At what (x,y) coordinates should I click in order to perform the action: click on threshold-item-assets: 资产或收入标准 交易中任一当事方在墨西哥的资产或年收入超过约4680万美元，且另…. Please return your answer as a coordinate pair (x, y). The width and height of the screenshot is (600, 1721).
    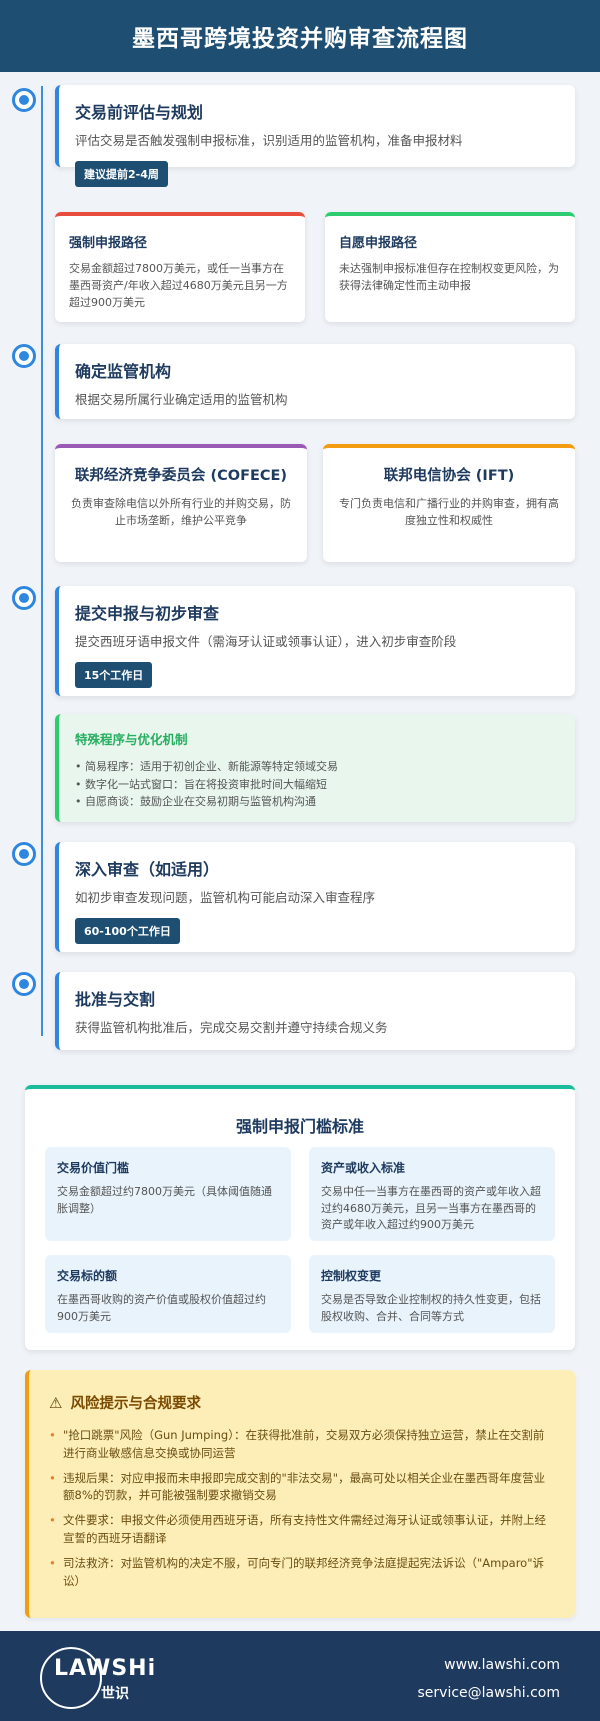
    Looking at the image, I should click on (432, 1194).